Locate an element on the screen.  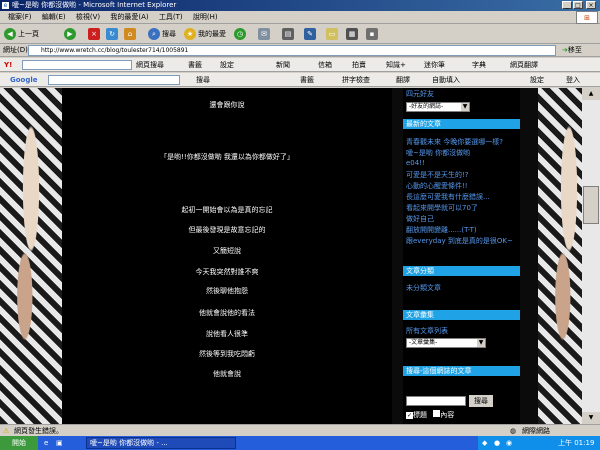
messenger-icon: ▪ is located at coordinates (372, 34).